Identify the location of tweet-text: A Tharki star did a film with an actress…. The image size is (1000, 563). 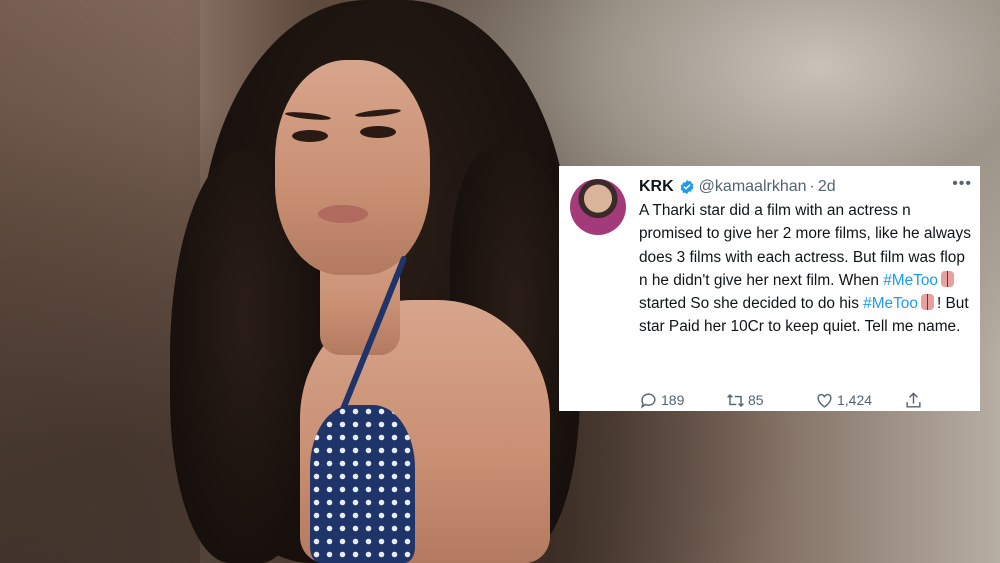
(807, 269).